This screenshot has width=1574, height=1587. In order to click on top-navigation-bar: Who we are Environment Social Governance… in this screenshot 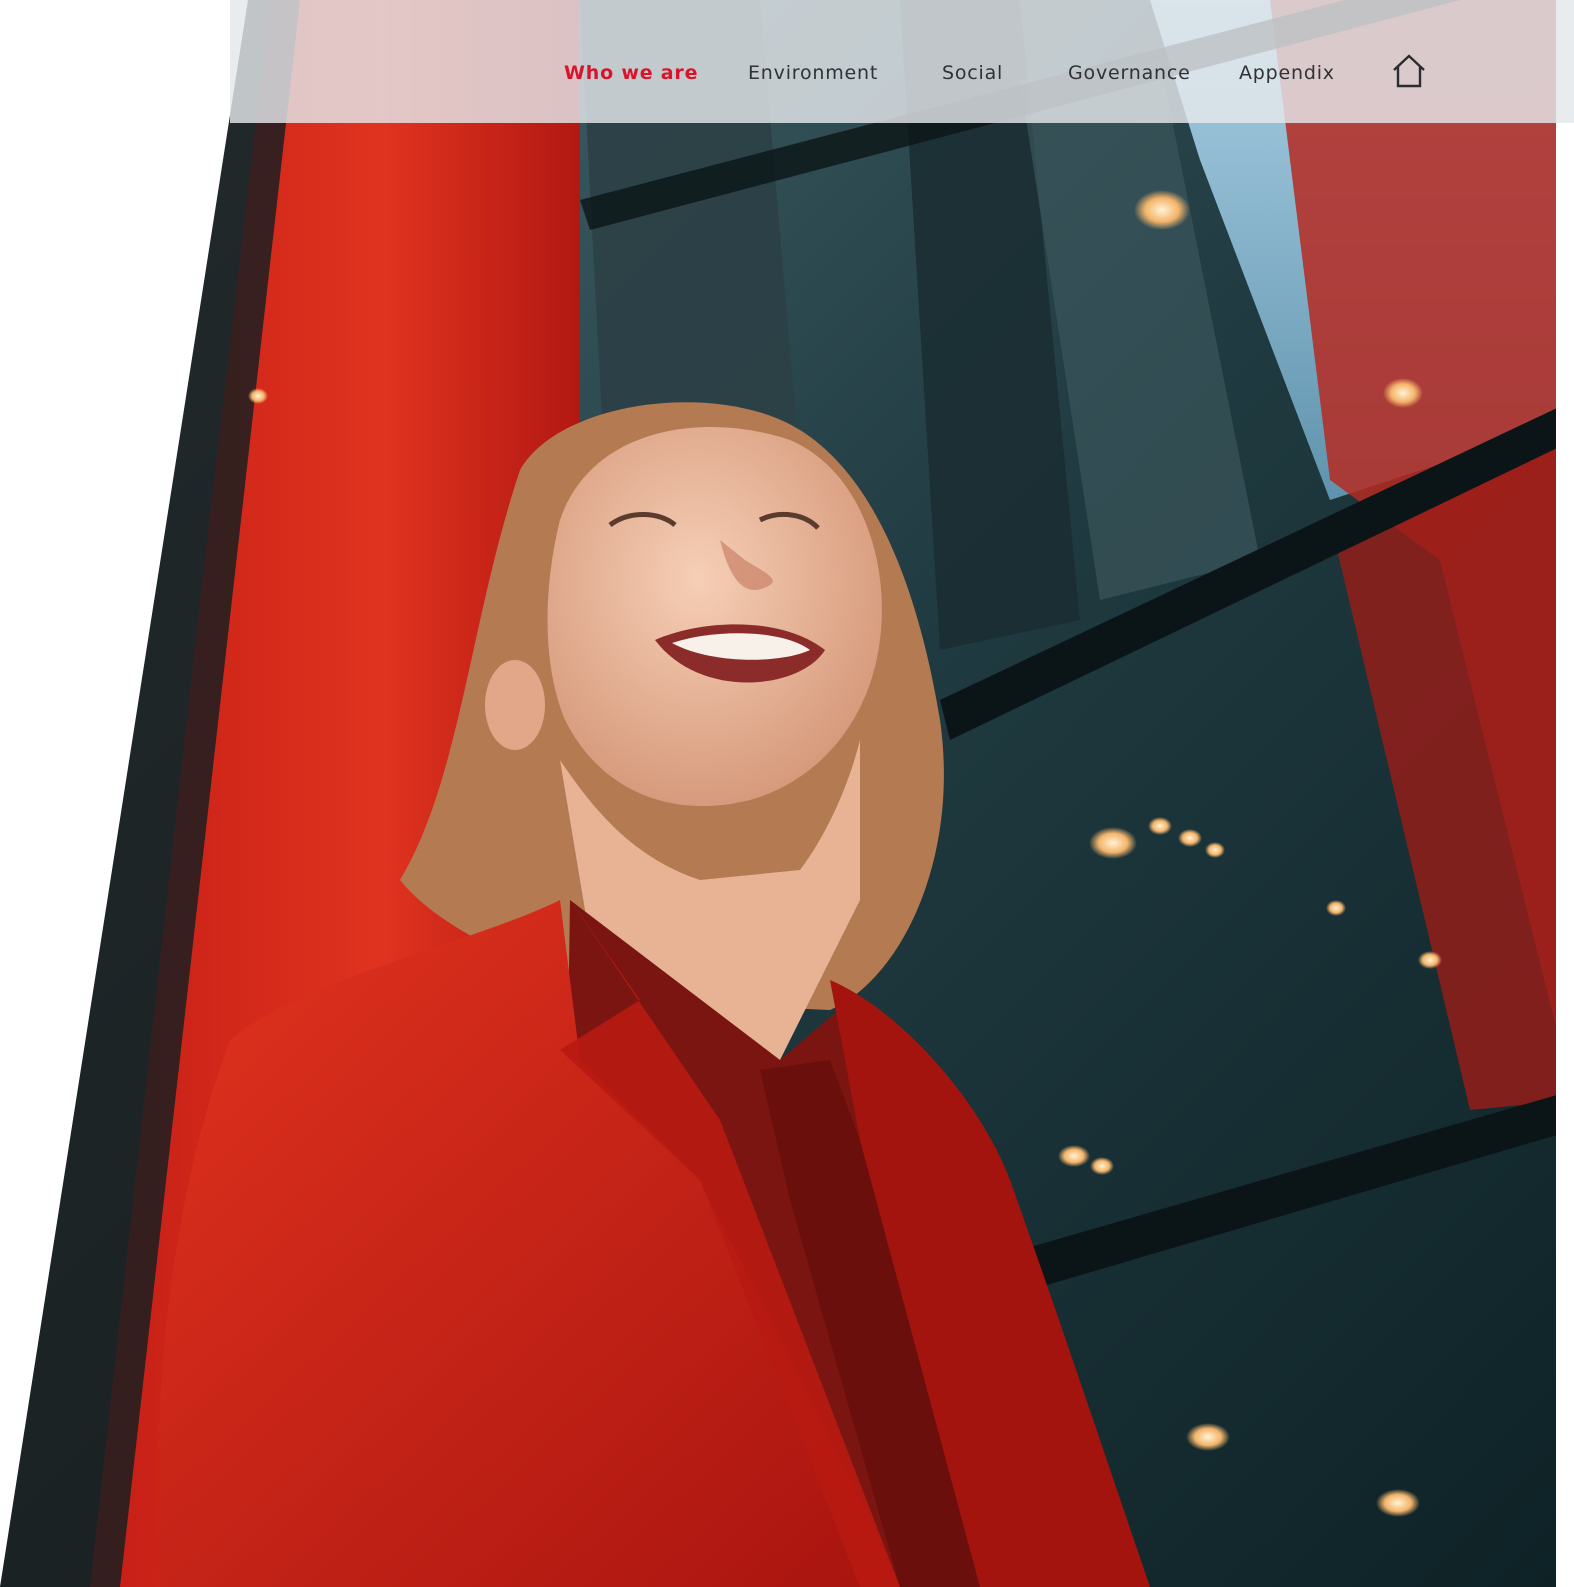, I will do `click(902, 61)`.